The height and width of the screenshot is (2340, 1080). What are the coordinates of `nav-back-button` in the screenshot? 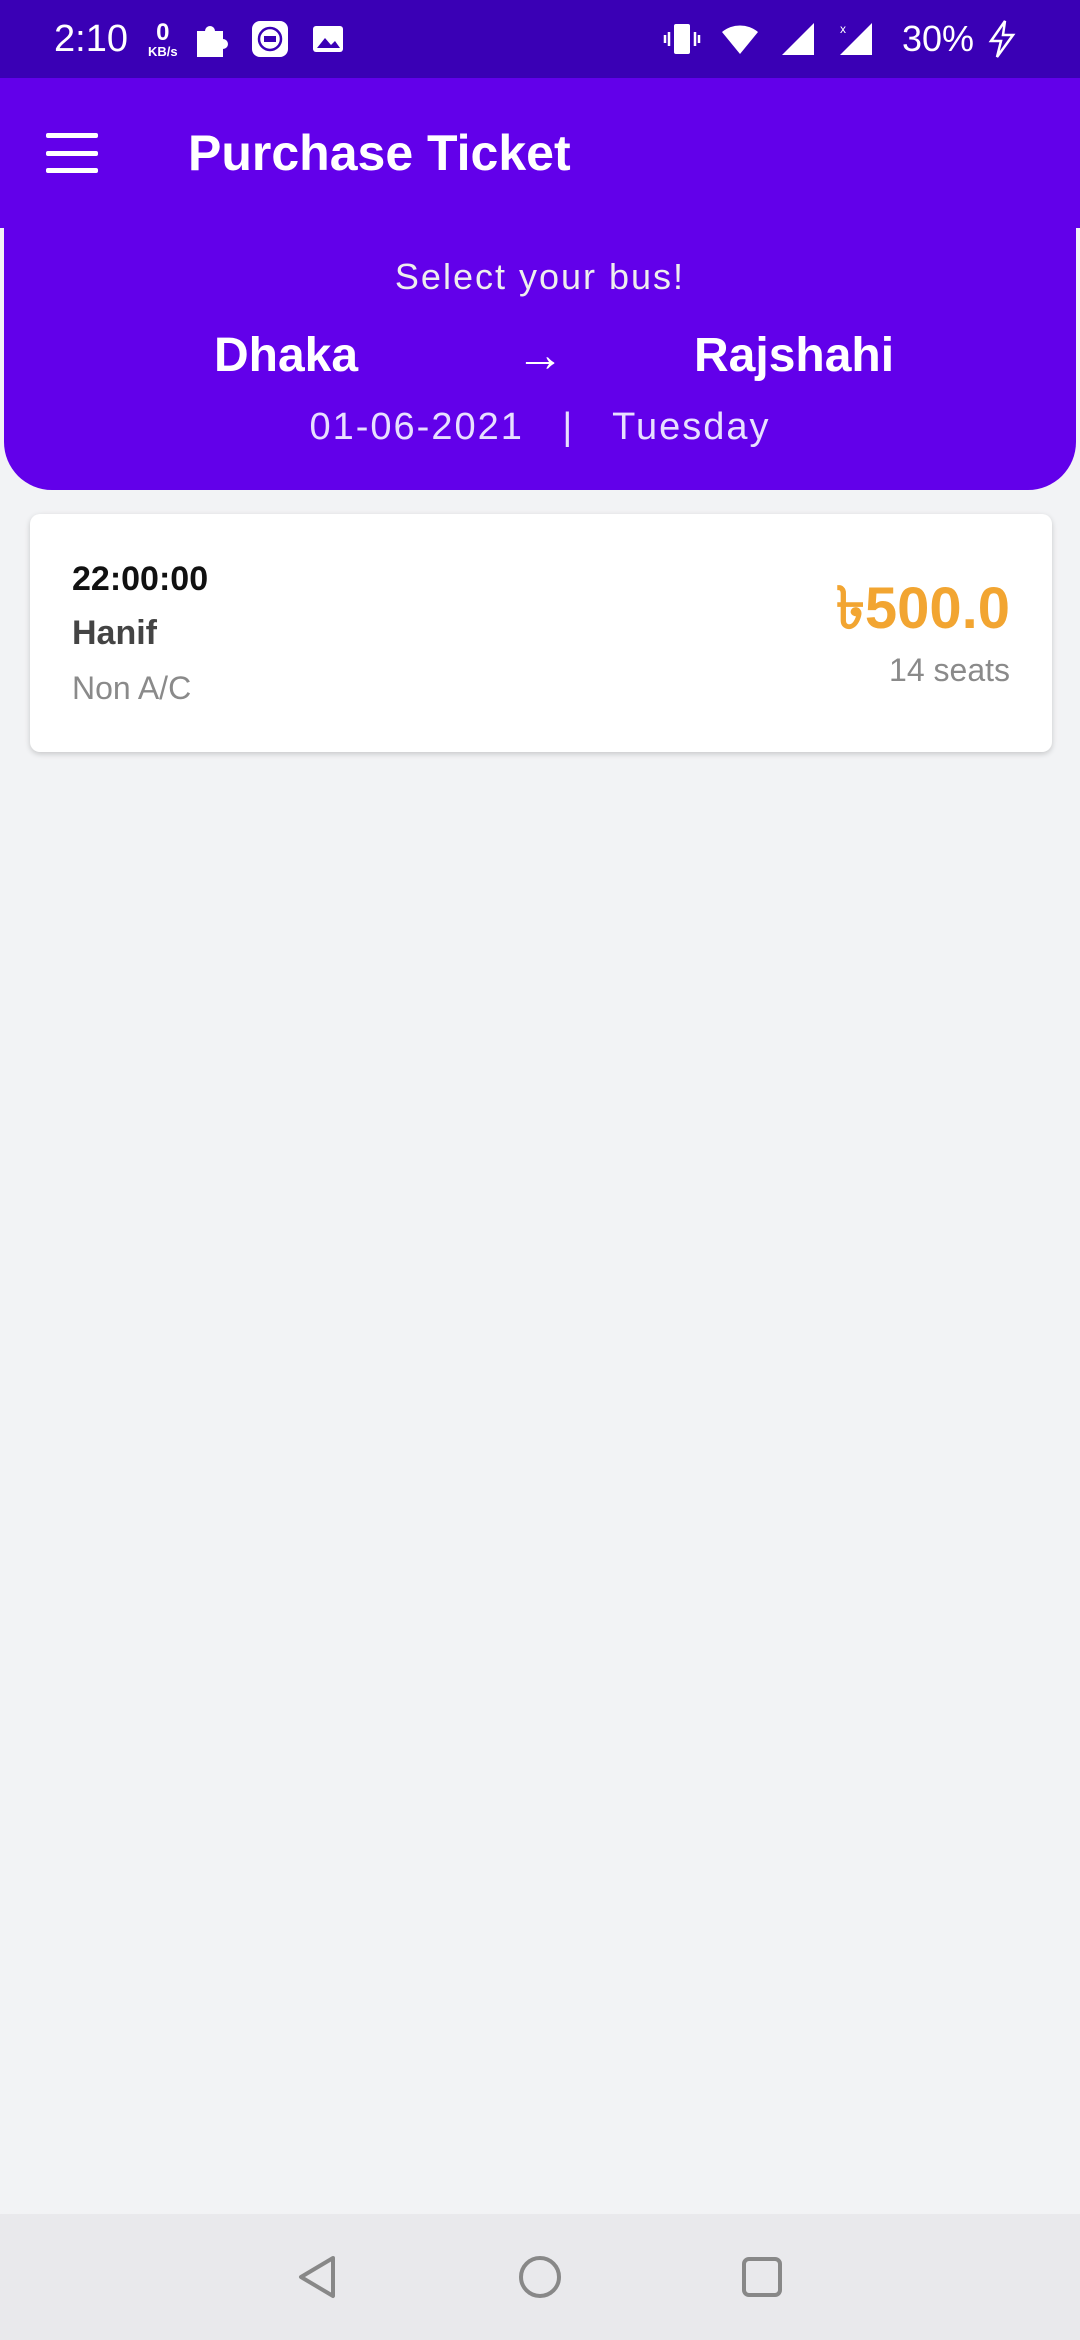 It's located at (318, 2277).